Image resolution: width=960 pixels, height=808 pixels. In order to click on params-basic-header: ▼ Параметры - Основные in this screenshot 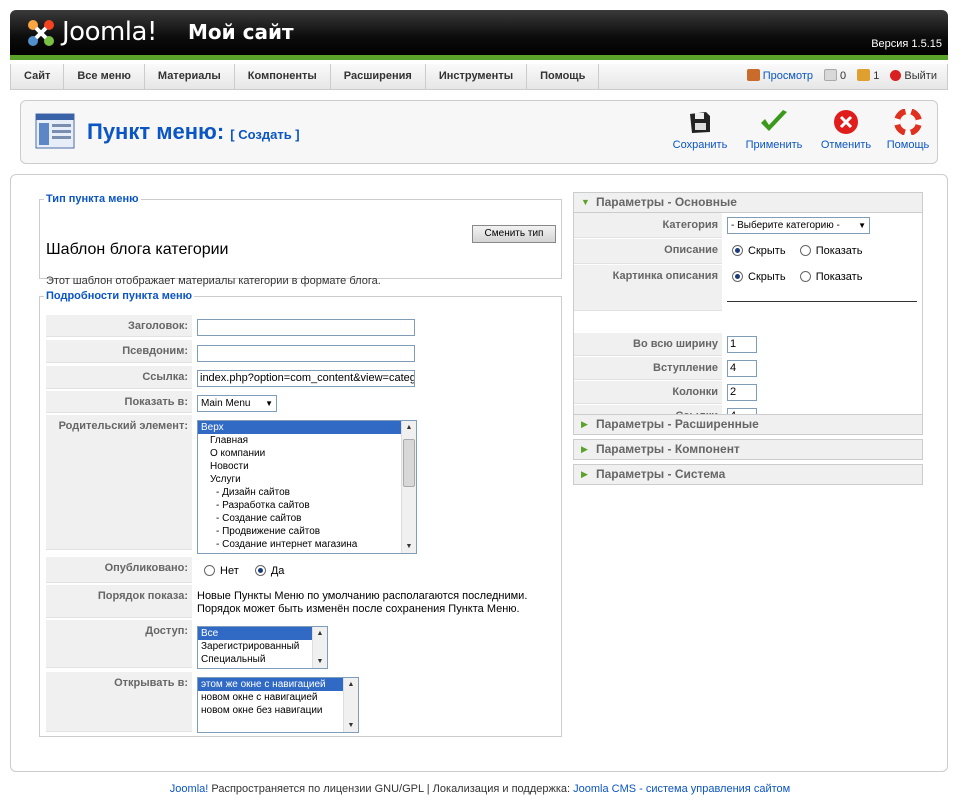, I will do `click(748, 202)`.